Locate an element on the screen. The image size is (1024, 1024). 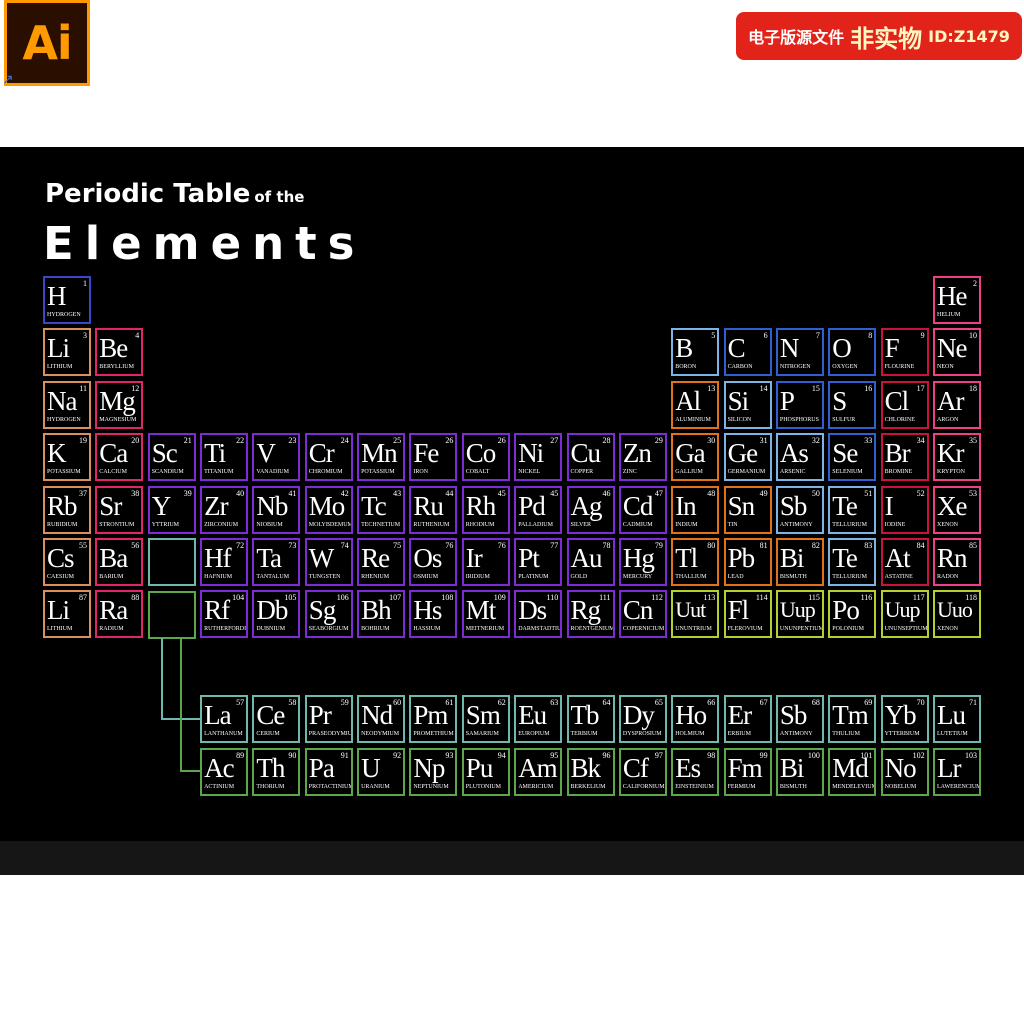
element-symbol: Ne is located at coordinates (952, 348).